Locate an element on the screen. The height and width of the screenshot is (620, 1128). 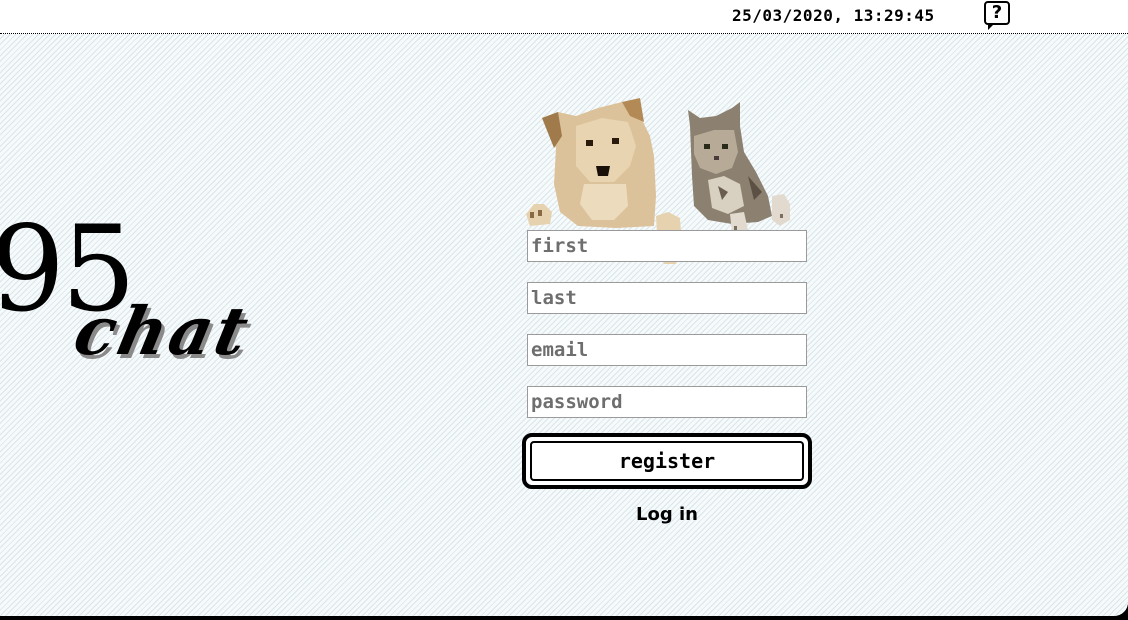
last-name-field is located at coordinates (667, 298).